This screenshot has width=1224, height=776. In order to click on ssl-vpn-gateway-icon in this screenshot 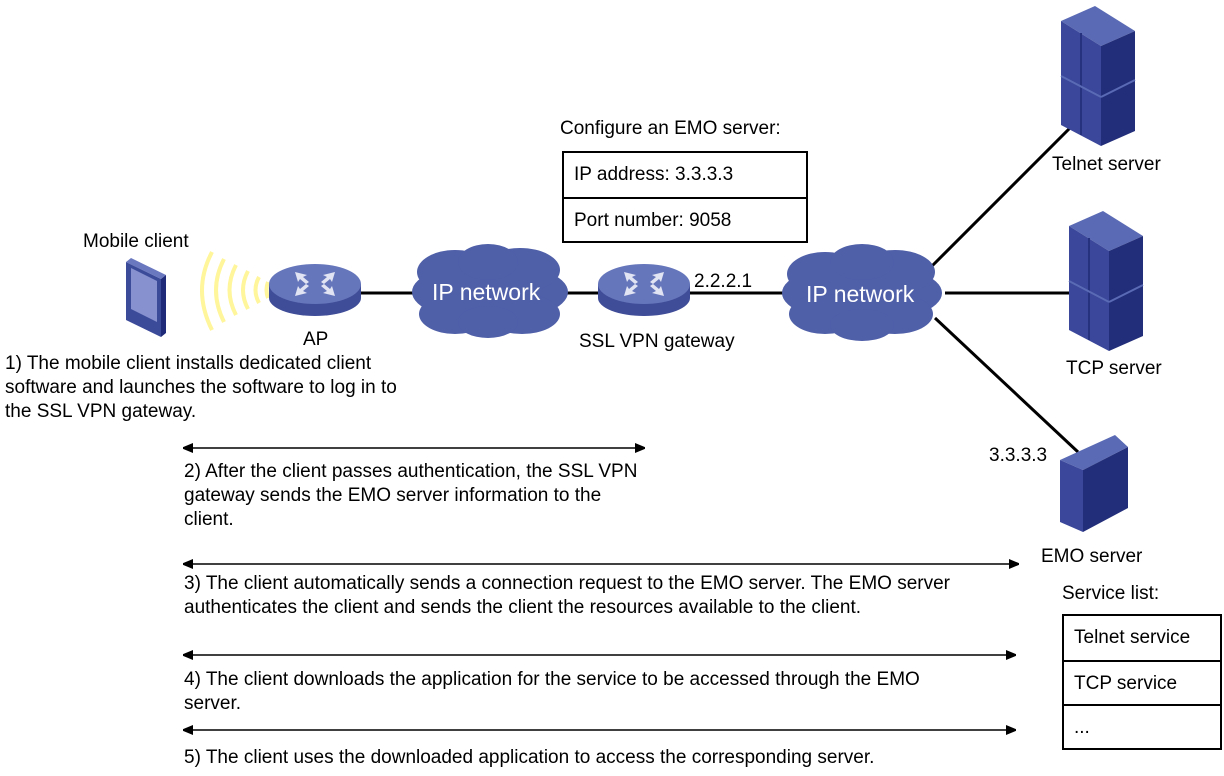, I will do `click(644, 290)`.